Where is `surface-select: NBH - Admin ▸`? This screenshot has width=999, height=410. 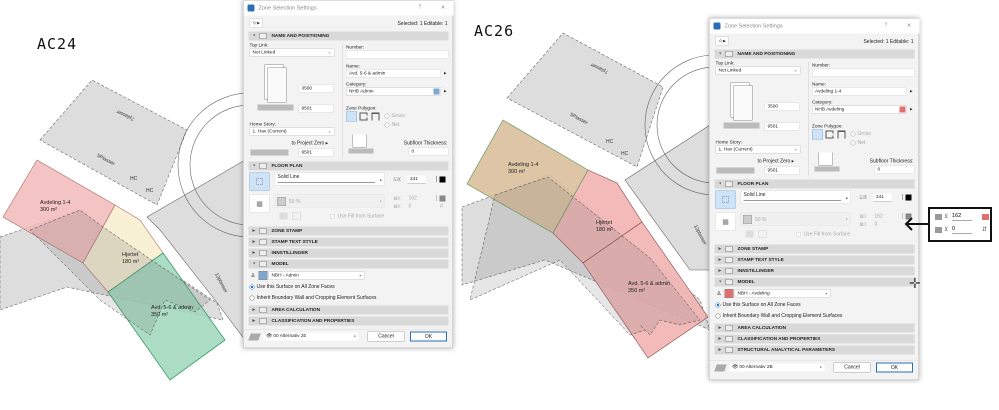
surface-select: NBH - Admin ▸ is located at coordinates (316, 275).